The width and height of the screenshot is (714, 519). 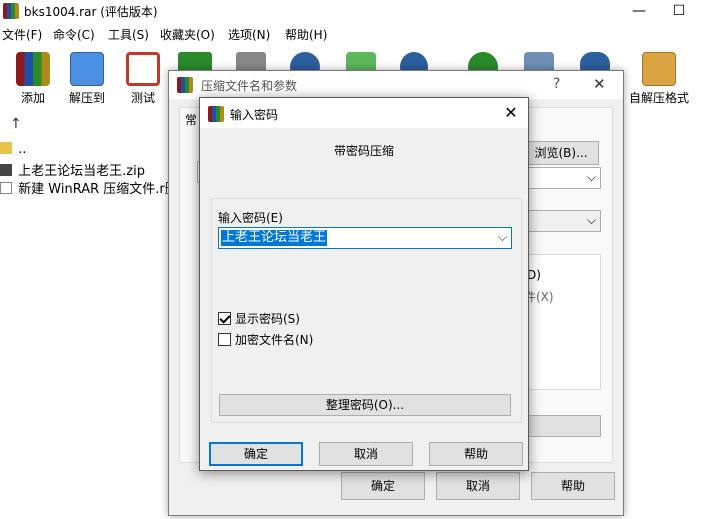 I want to click on password-help-button: 帮助, so click(x=476, y=454).